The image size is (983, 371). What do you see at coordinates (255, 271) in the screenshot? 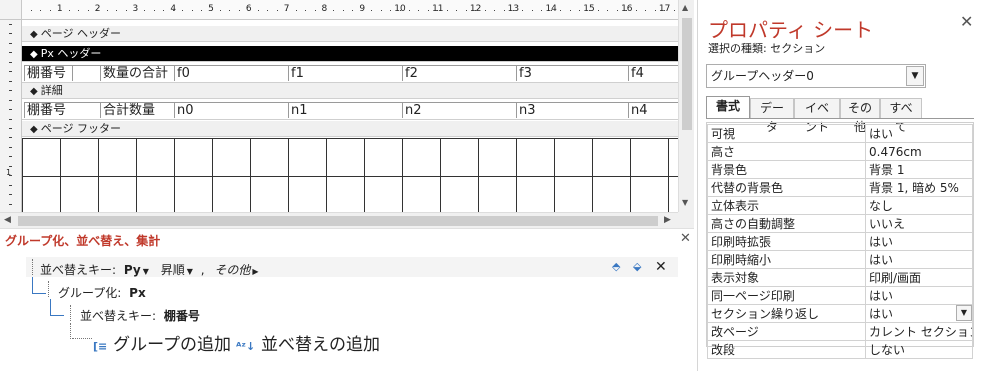
I see `chevron-right-icon: ▶` at bounding box center [255, 271].